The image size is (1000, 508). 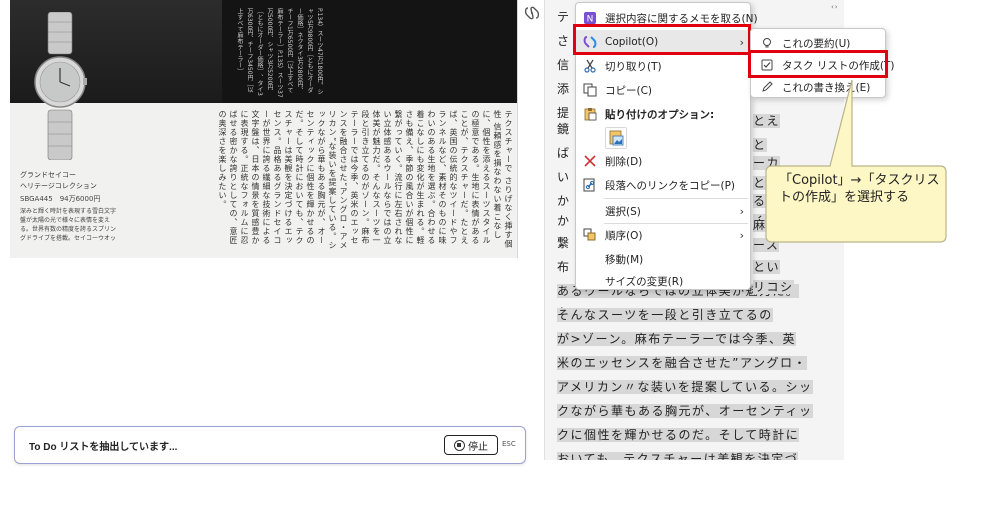 What do you see at coordinates (564, 267) in the screenshot?
I see `doc-line: 布` at bounding box center [564, 267].